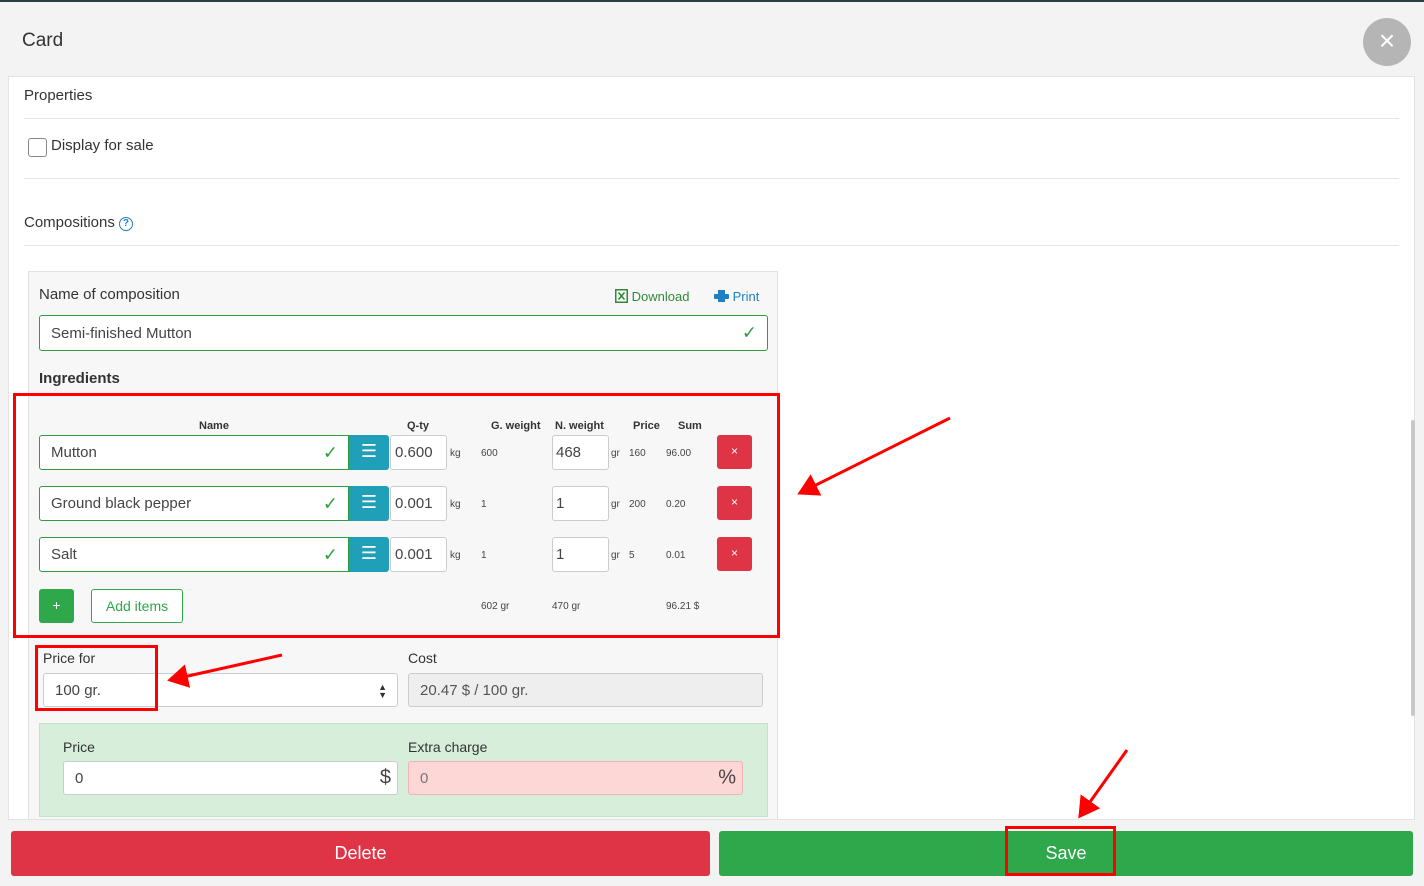  I want to click on download-link: Download, so click(652, 296).